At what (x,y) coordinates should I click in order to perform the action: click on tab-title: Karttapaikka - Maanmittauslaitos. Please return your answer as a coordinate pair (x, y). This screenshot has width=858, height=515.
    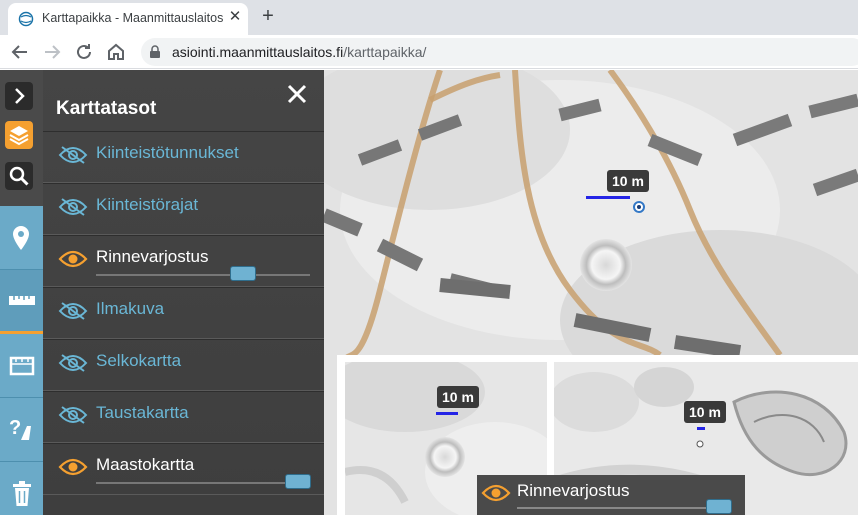
    Looking at the image, I should click on (133, 18).